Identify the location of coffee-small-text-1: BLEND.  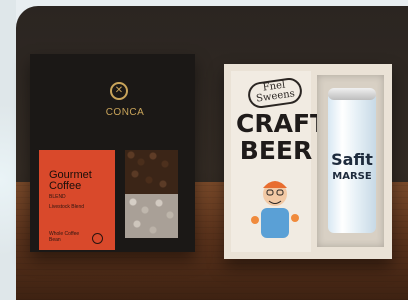
(57, 197).